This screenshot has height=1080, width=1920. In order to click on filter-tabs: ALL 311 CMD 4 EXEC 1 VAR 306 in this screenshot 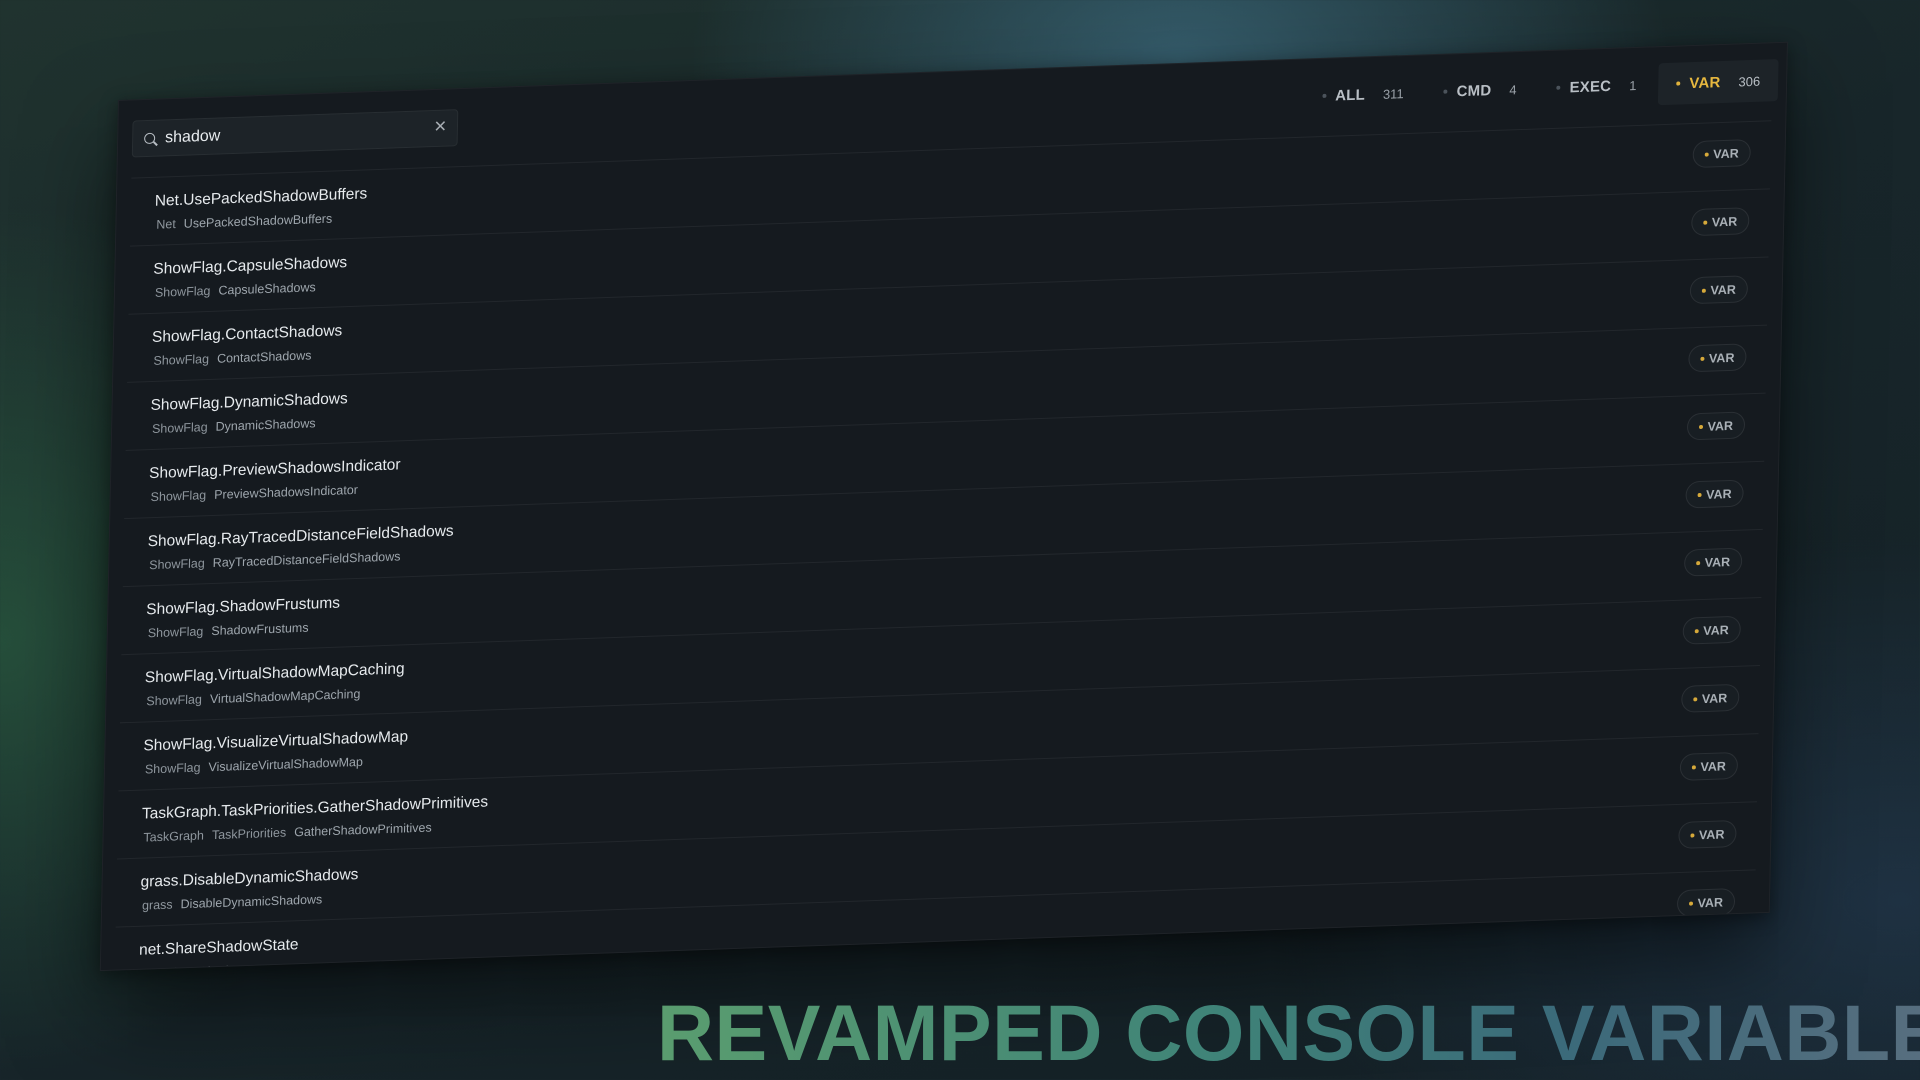, I will do `click(1539, 88)`.